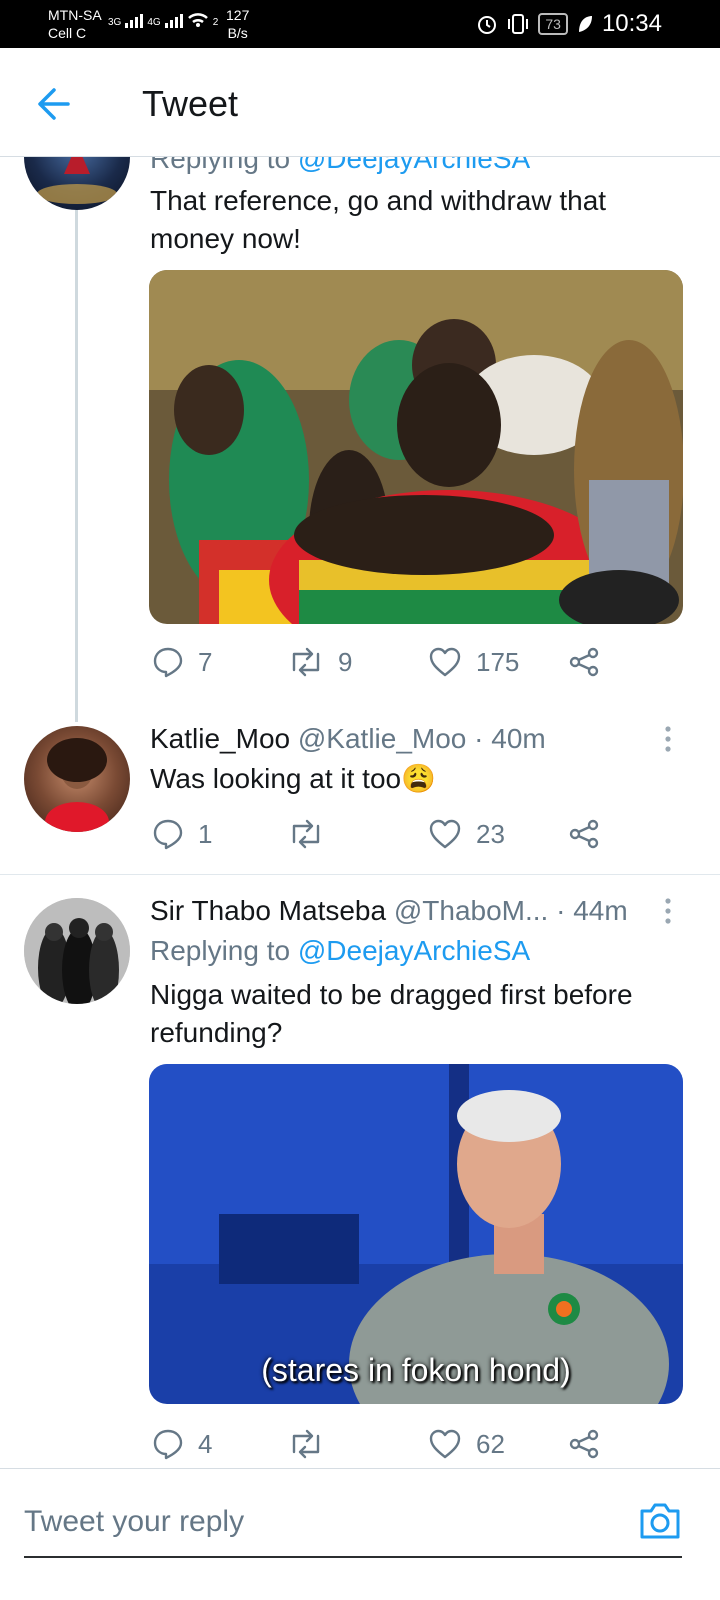 This screenshot has height=1600, width=720. What do you see at coordinates (215, 22) in the screenshot?
I see `wifi-number: 2` at bounding box center [215, 22].